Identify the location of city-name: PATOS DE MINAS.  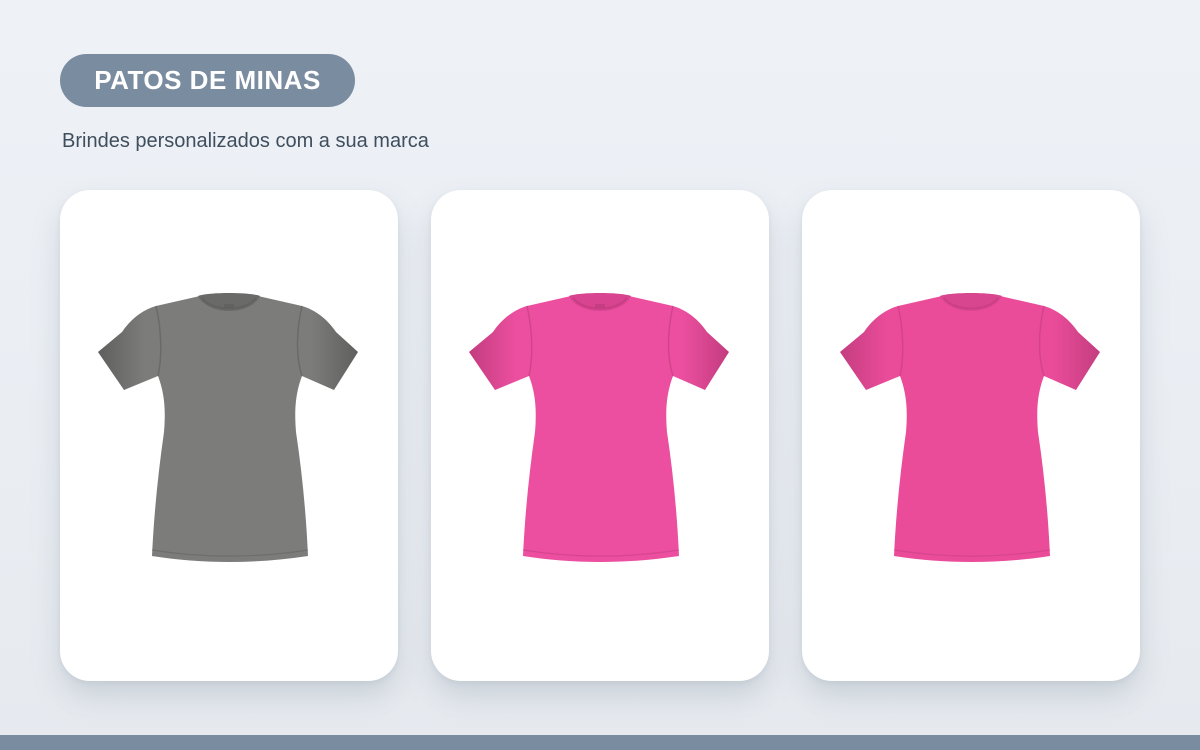
(207, 80).